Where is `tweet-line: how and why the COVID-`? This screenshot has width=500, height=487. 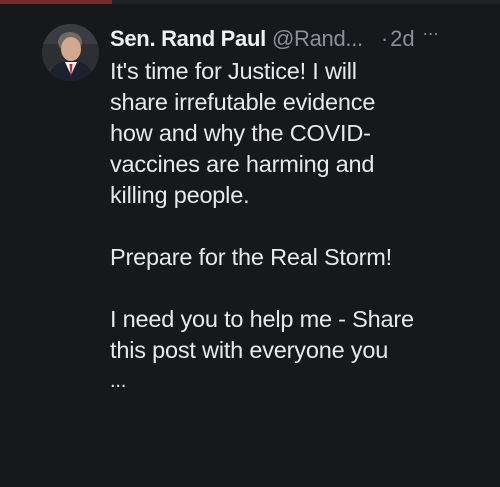
tweet-line: how and why the COVID- is located at coordinates (240, 133).